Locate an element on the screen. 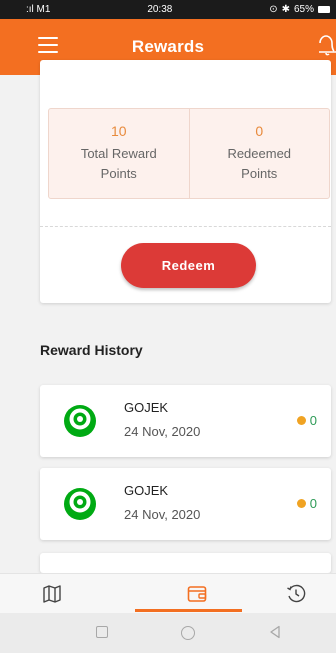  points-summary: 10 Total Reward Points 0 Redeemed Points is located at coordinates (189, 153).